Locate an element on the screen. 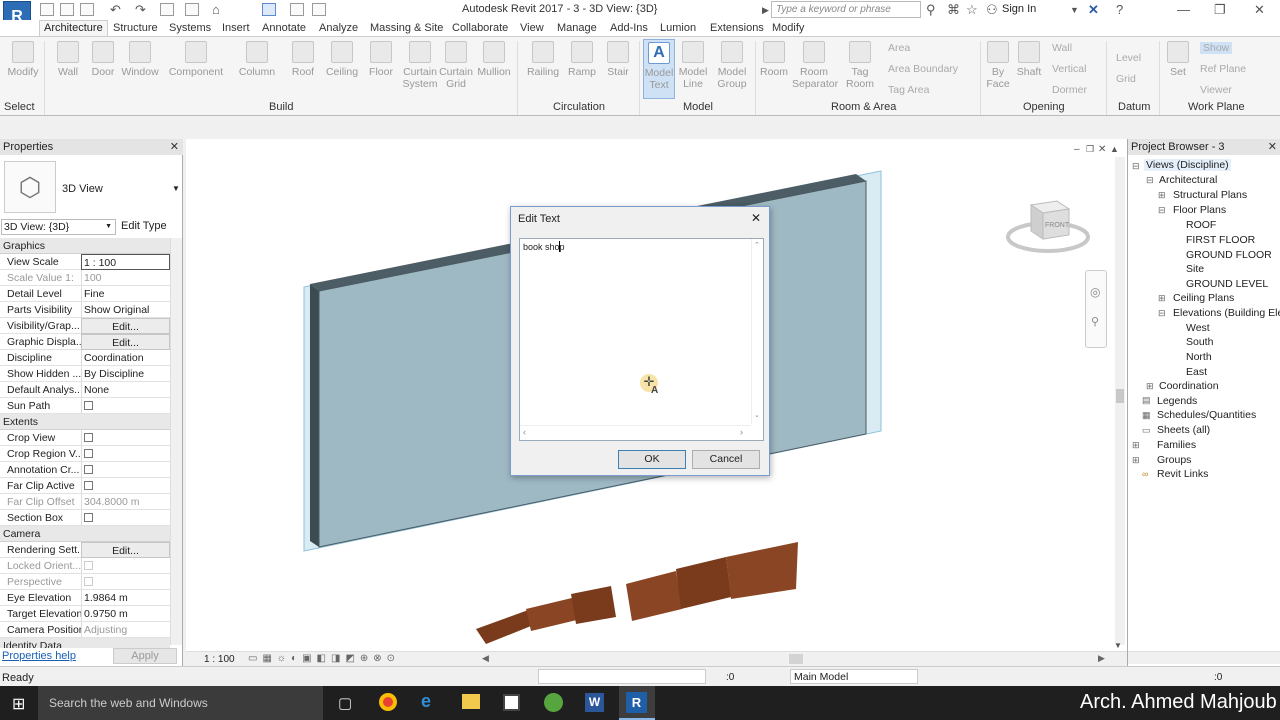 The image size is (1280, 720). close-window-icon: ✕ is located at coordinates (1259, 10).